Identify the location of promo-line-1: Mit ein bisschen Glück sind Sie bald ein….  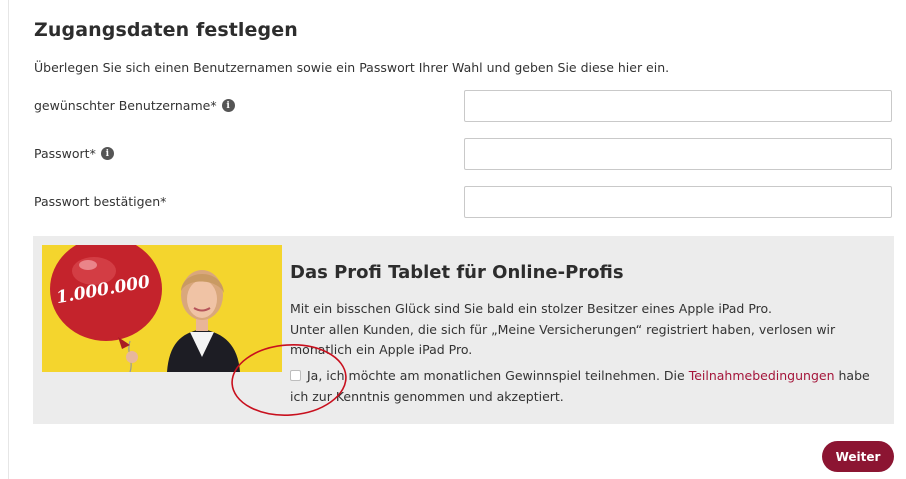
(531, 308).